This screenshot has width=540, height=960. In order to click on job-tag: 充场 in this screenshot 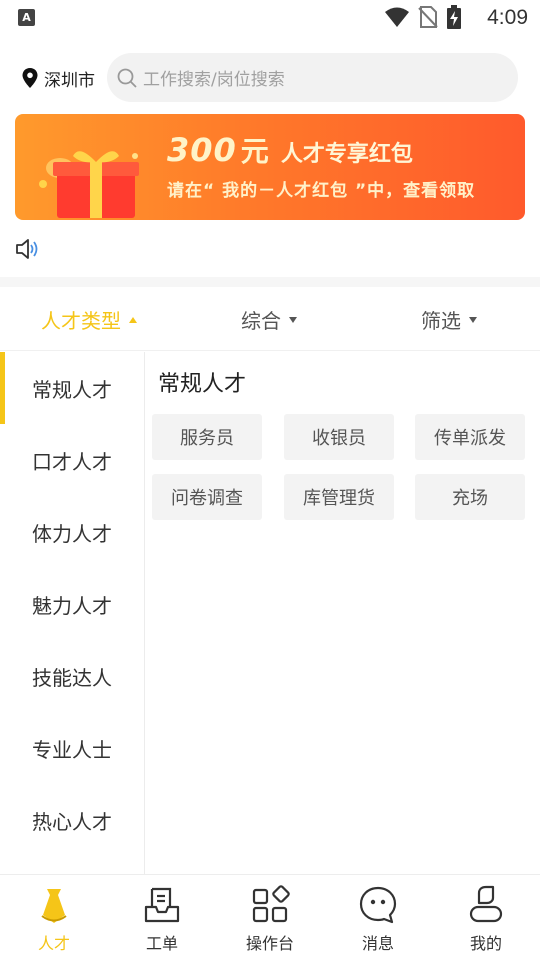, I will do `click(470, 497)`.